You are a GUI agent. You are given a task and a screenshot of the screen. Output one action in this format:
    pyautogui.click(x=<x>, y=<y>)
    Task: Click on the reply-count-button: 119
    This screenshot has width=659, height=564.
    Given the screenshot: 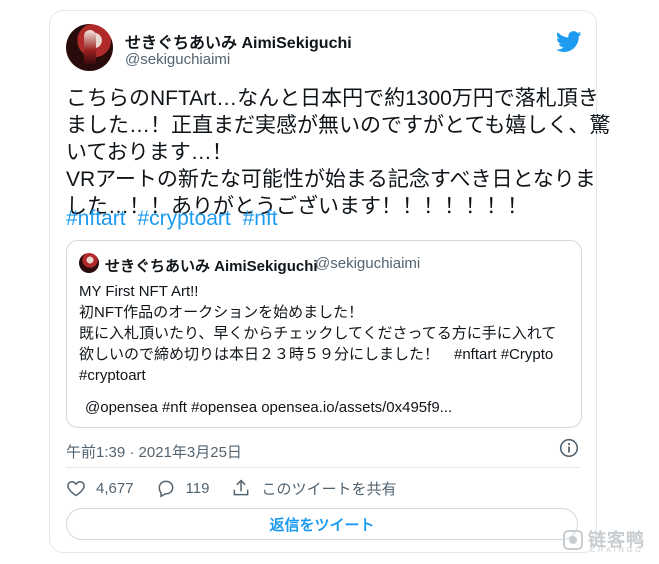 What is the action you would take?
    pyautogui.click(x=183, y=488)
    